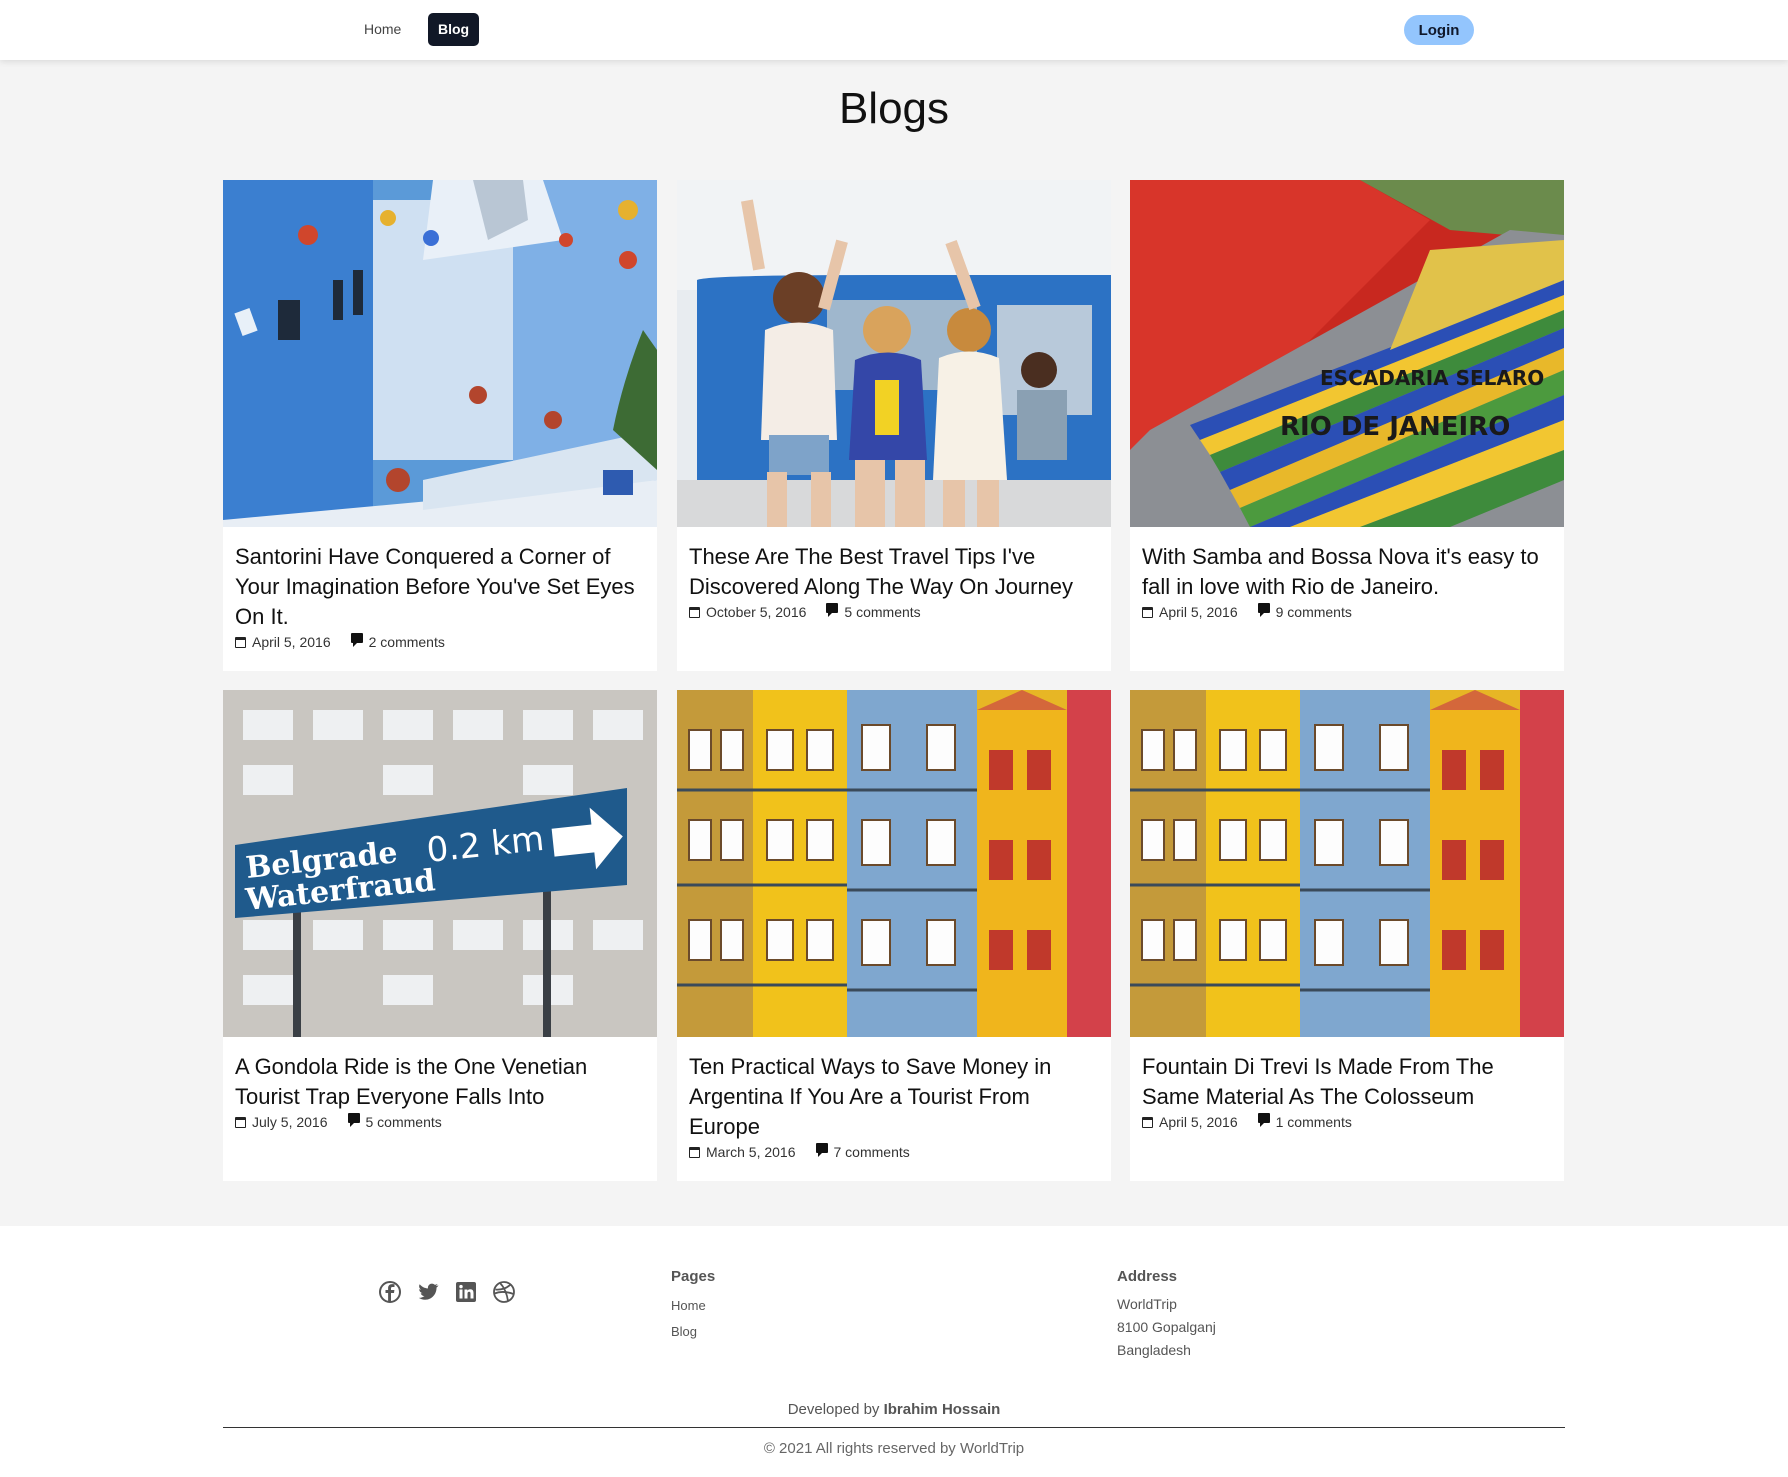  I want to click on post-comments-text: 7 comments, so click(871, 1152).